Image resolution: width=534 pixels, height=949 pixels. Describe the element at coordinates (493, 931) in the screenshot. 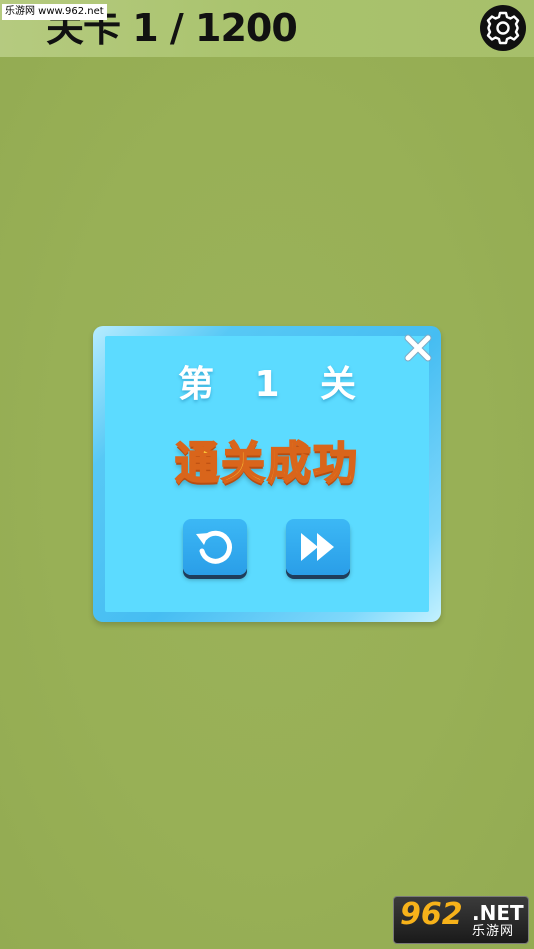

I see `watermark-chinese: 乐游网` at that location.